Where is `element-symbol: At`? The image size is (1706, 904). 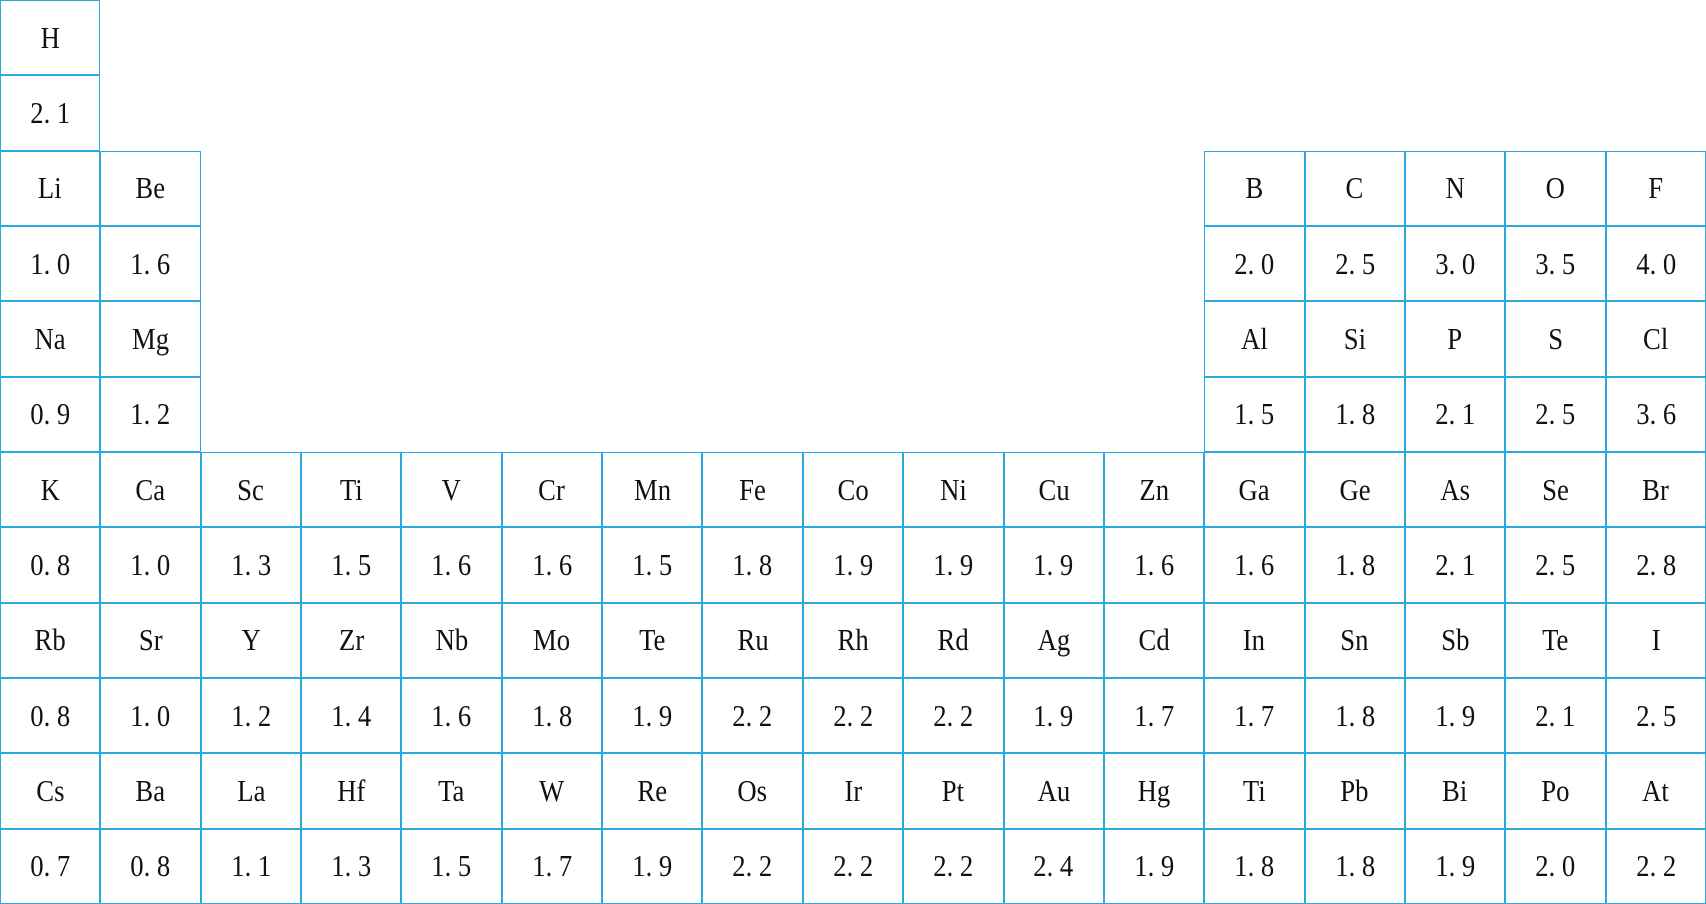 element-symbol: At is located at coordinates (1656, 790).